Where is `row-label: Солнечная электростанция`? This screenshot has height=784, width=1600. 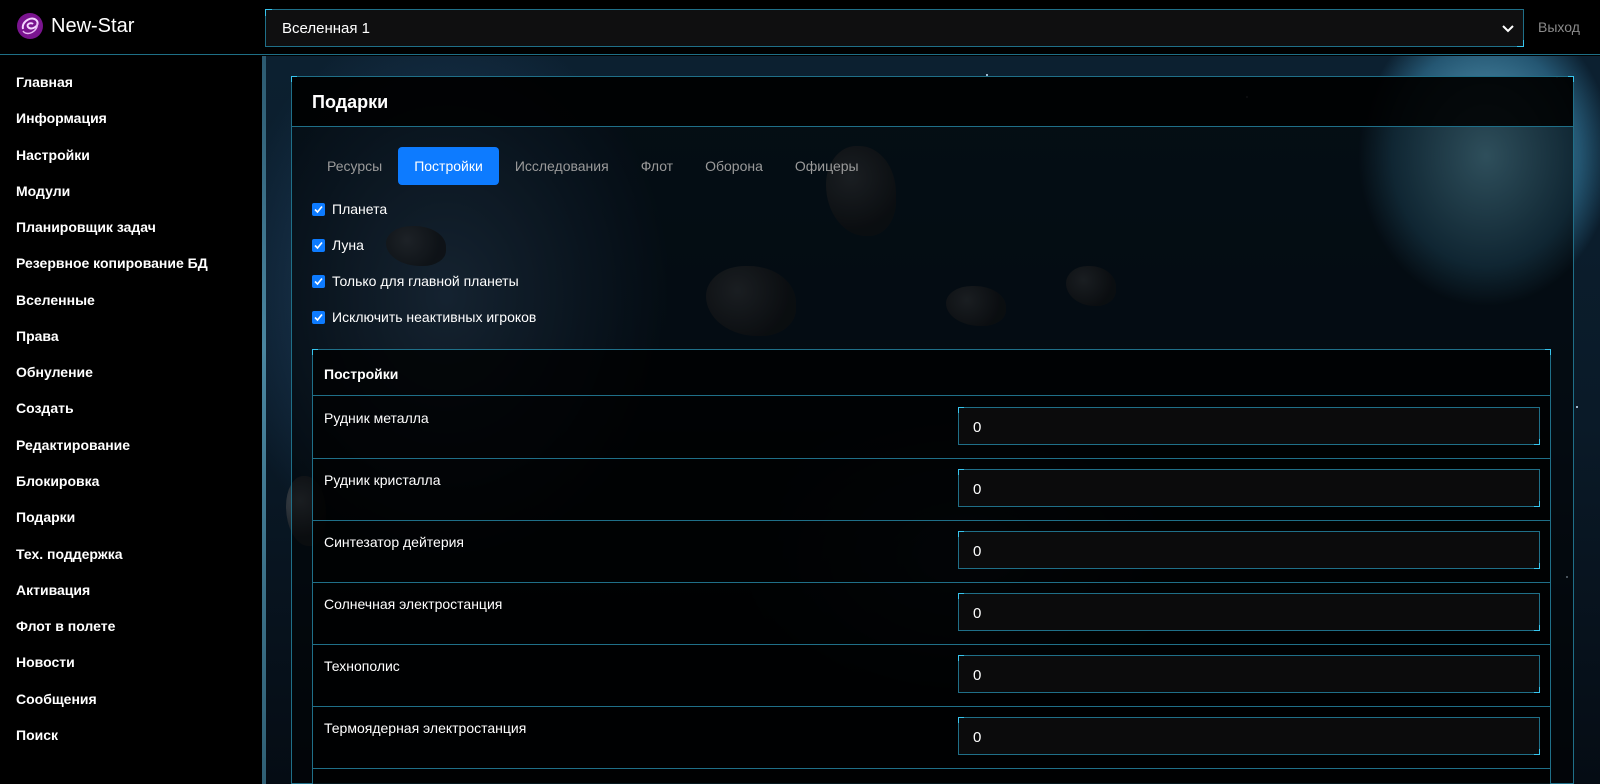
row-label: Солнечная электростанция is located at coordinates (413, 604).